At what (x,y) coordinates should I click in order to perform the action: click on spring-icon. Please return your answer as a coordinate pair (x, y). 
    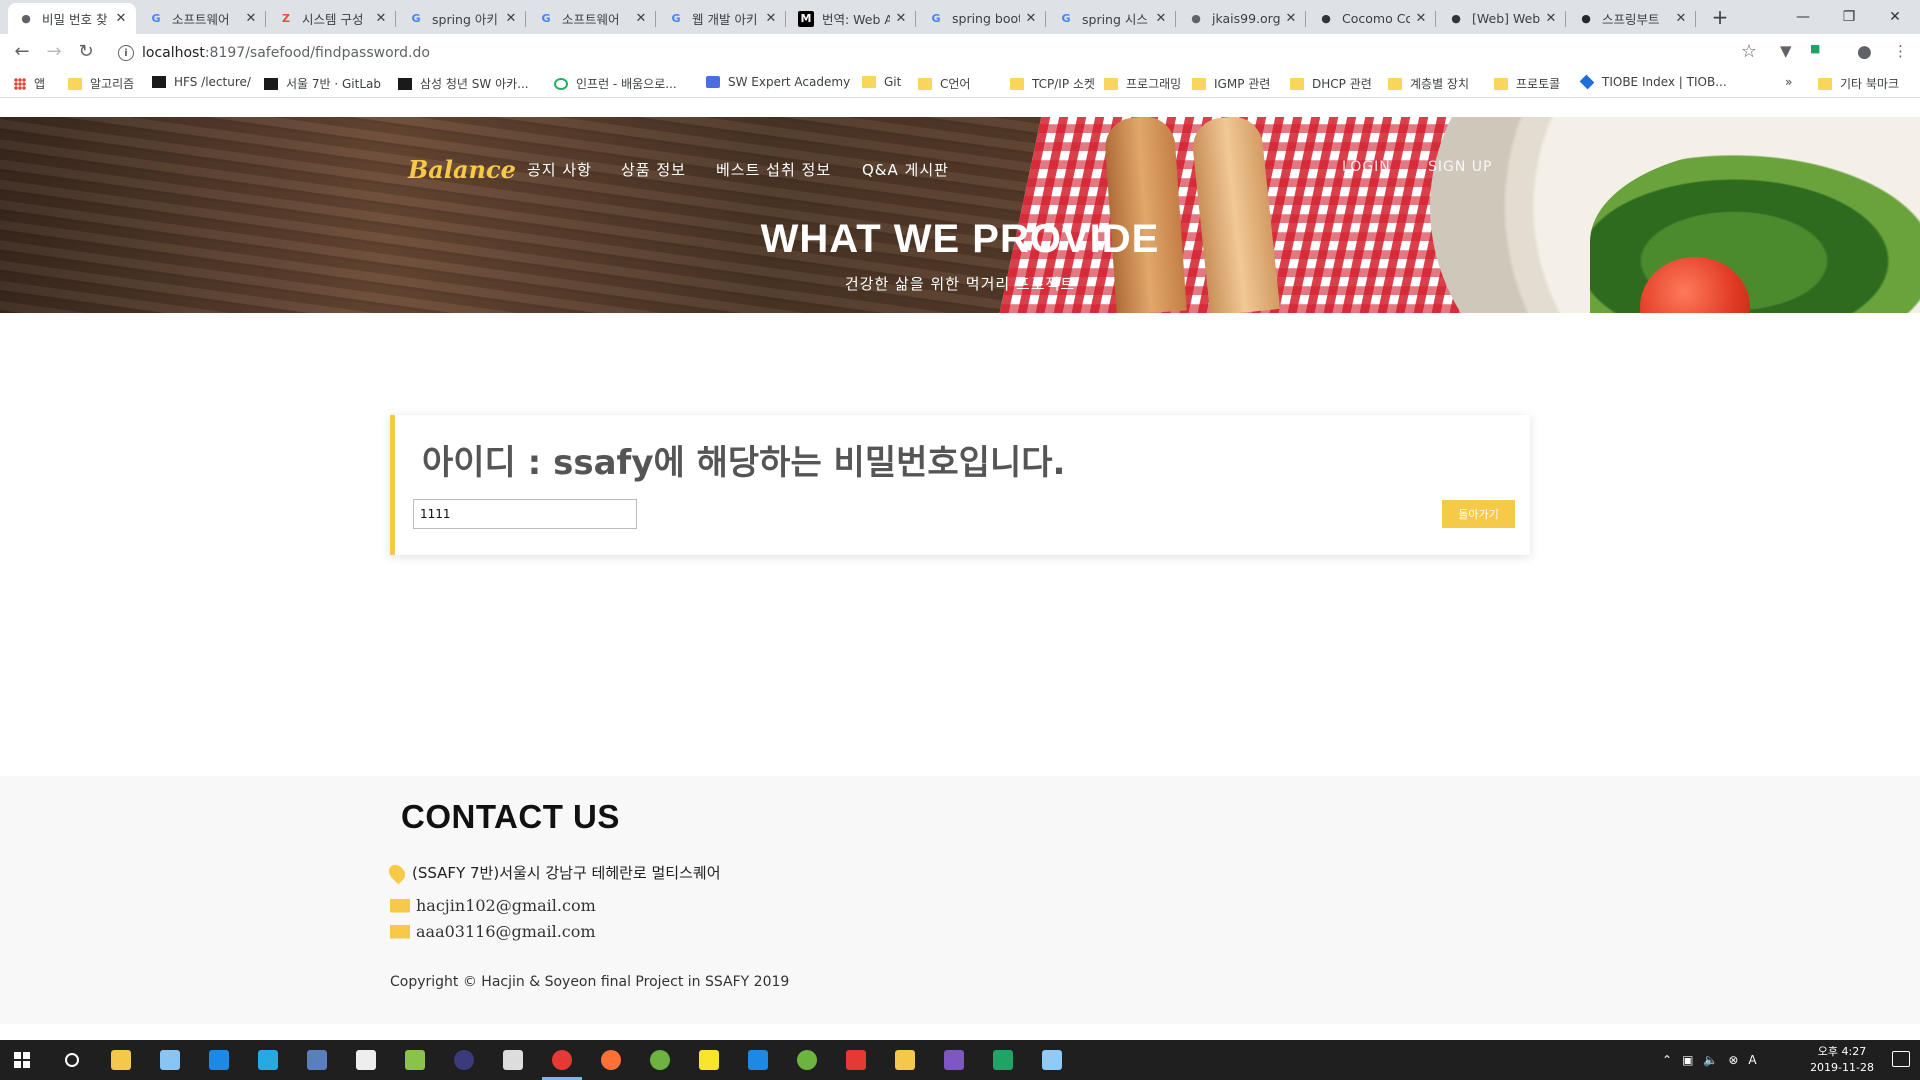
    Looking at the image, I should click on (660, 1060).